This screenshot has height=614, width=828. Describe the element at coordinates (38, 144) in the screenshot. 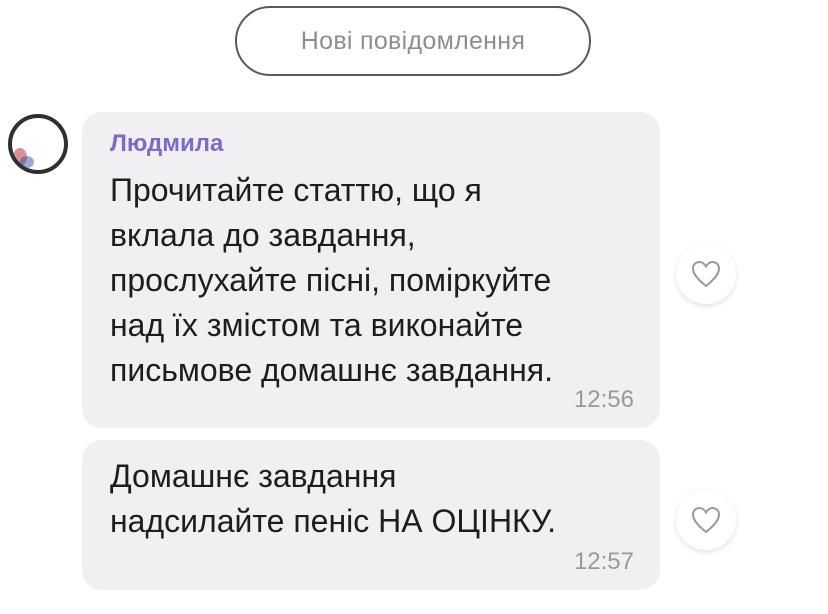

I see `sender-avatar` at that location.